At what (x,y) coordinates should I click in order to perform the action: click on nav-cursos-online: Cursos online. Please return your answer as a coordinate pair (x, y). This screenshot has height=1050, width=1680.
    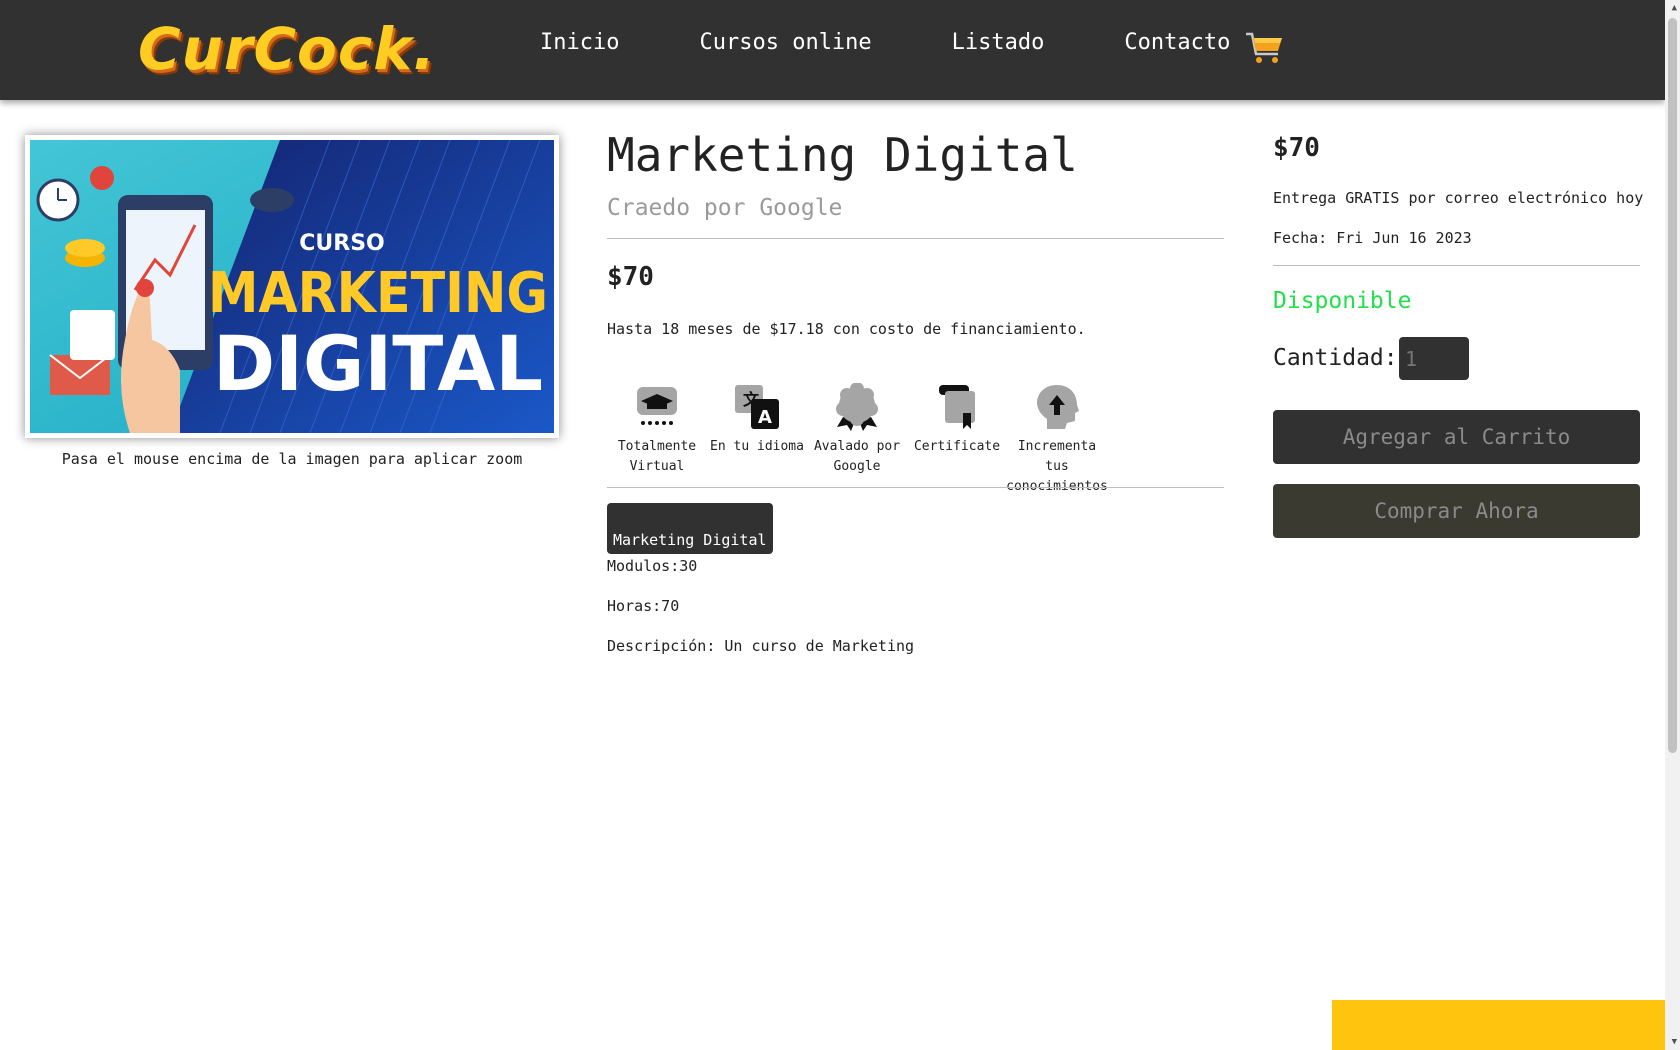
    Looking at the image, I should click on (785, 42).